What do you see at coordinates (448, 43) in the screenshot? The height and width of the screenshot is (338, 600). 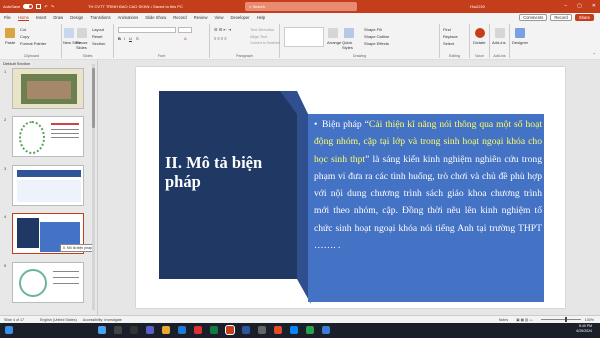 I see `select-button: Select` at bounding box center [448, 43].